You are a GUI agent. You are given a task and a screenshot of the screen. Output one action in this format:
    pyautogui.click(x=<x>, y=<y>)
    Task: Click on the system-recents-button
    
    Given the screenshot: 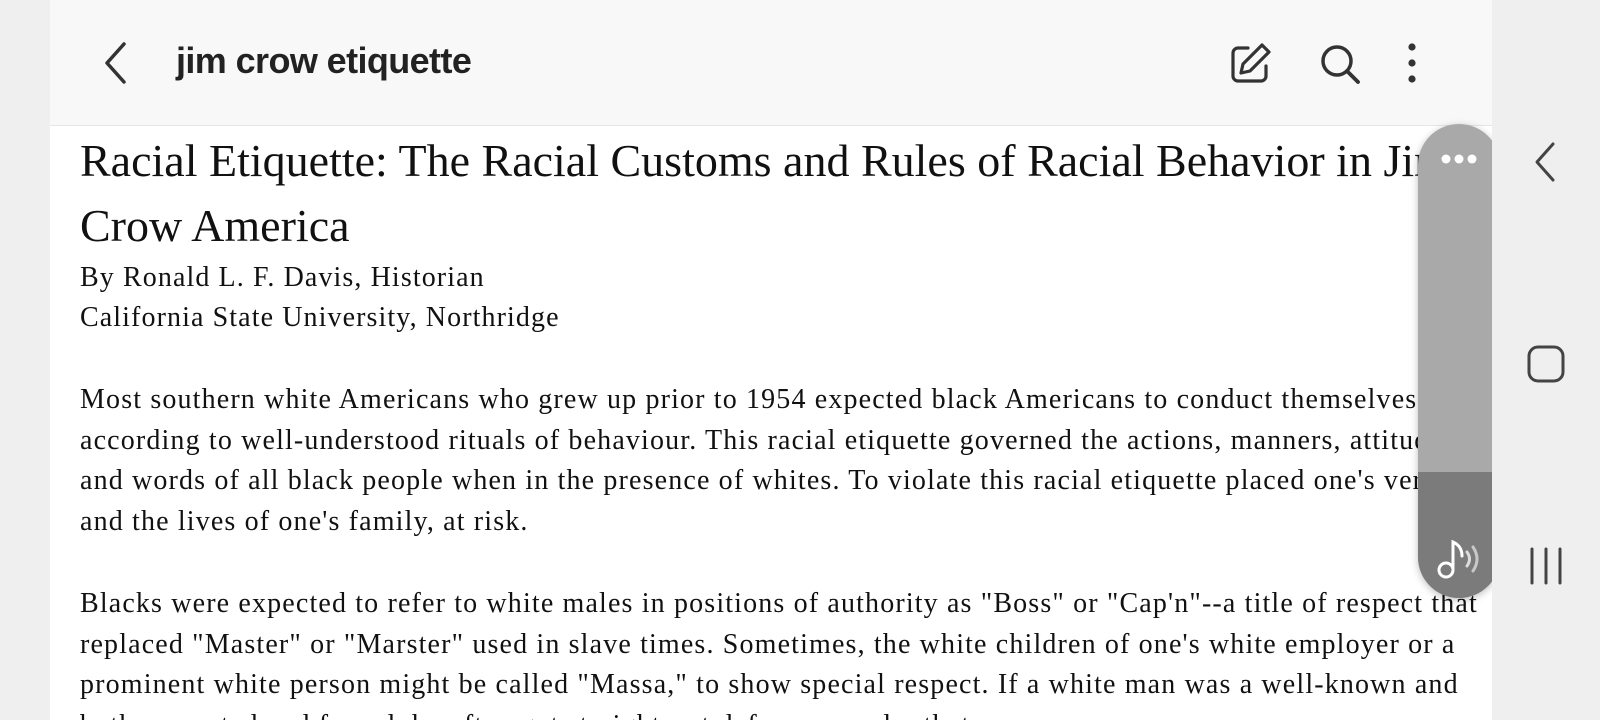 What is the action you would take?
    pyautogui.click(x=1546, y=566)
    